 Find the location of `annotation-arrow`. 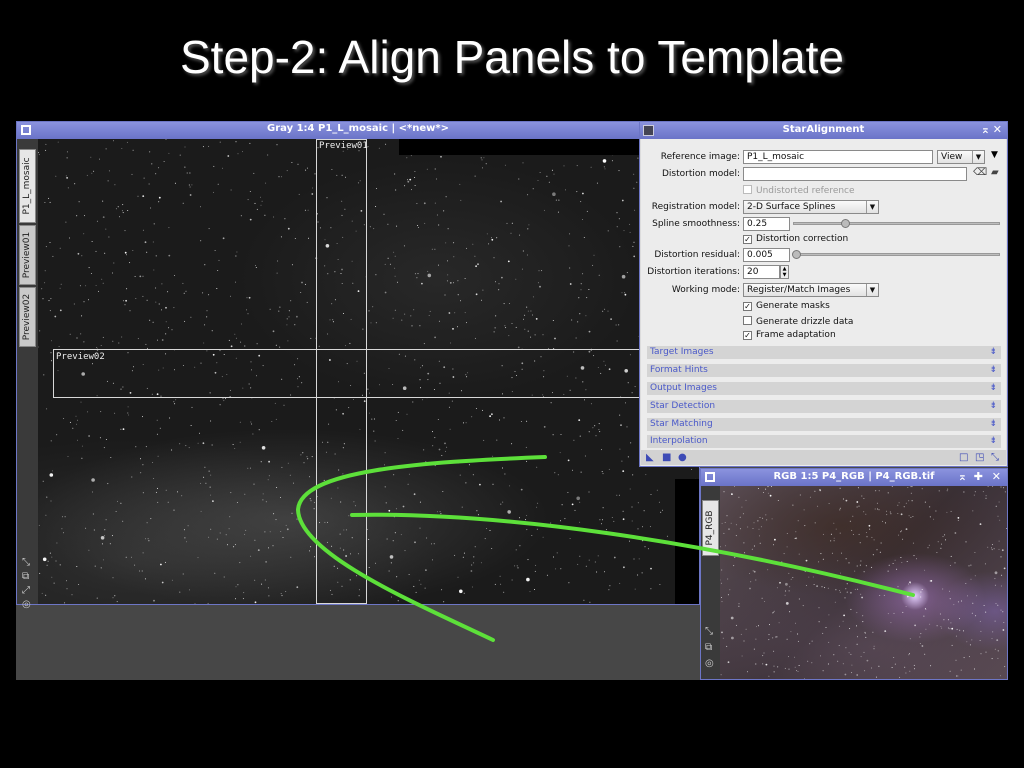

annotation-arrow is located at coordinates (605, 548).